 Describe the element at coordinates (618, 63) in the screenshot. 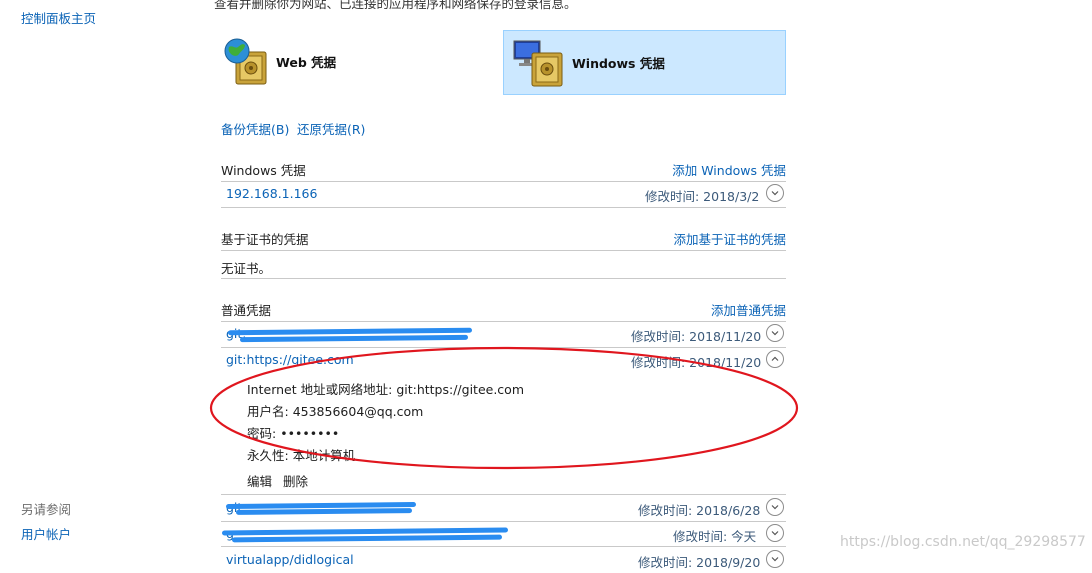

I see `windows-credentials-label: Windows 凭据` at that location.